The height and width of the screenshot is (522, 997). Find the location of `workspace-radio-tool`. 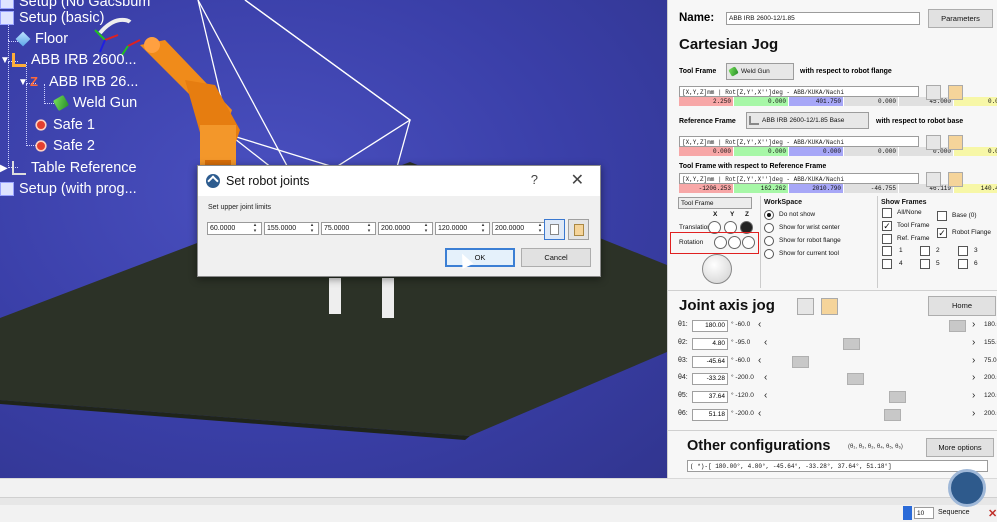

workspace-radio-tool is located at coordinates (769, 254).